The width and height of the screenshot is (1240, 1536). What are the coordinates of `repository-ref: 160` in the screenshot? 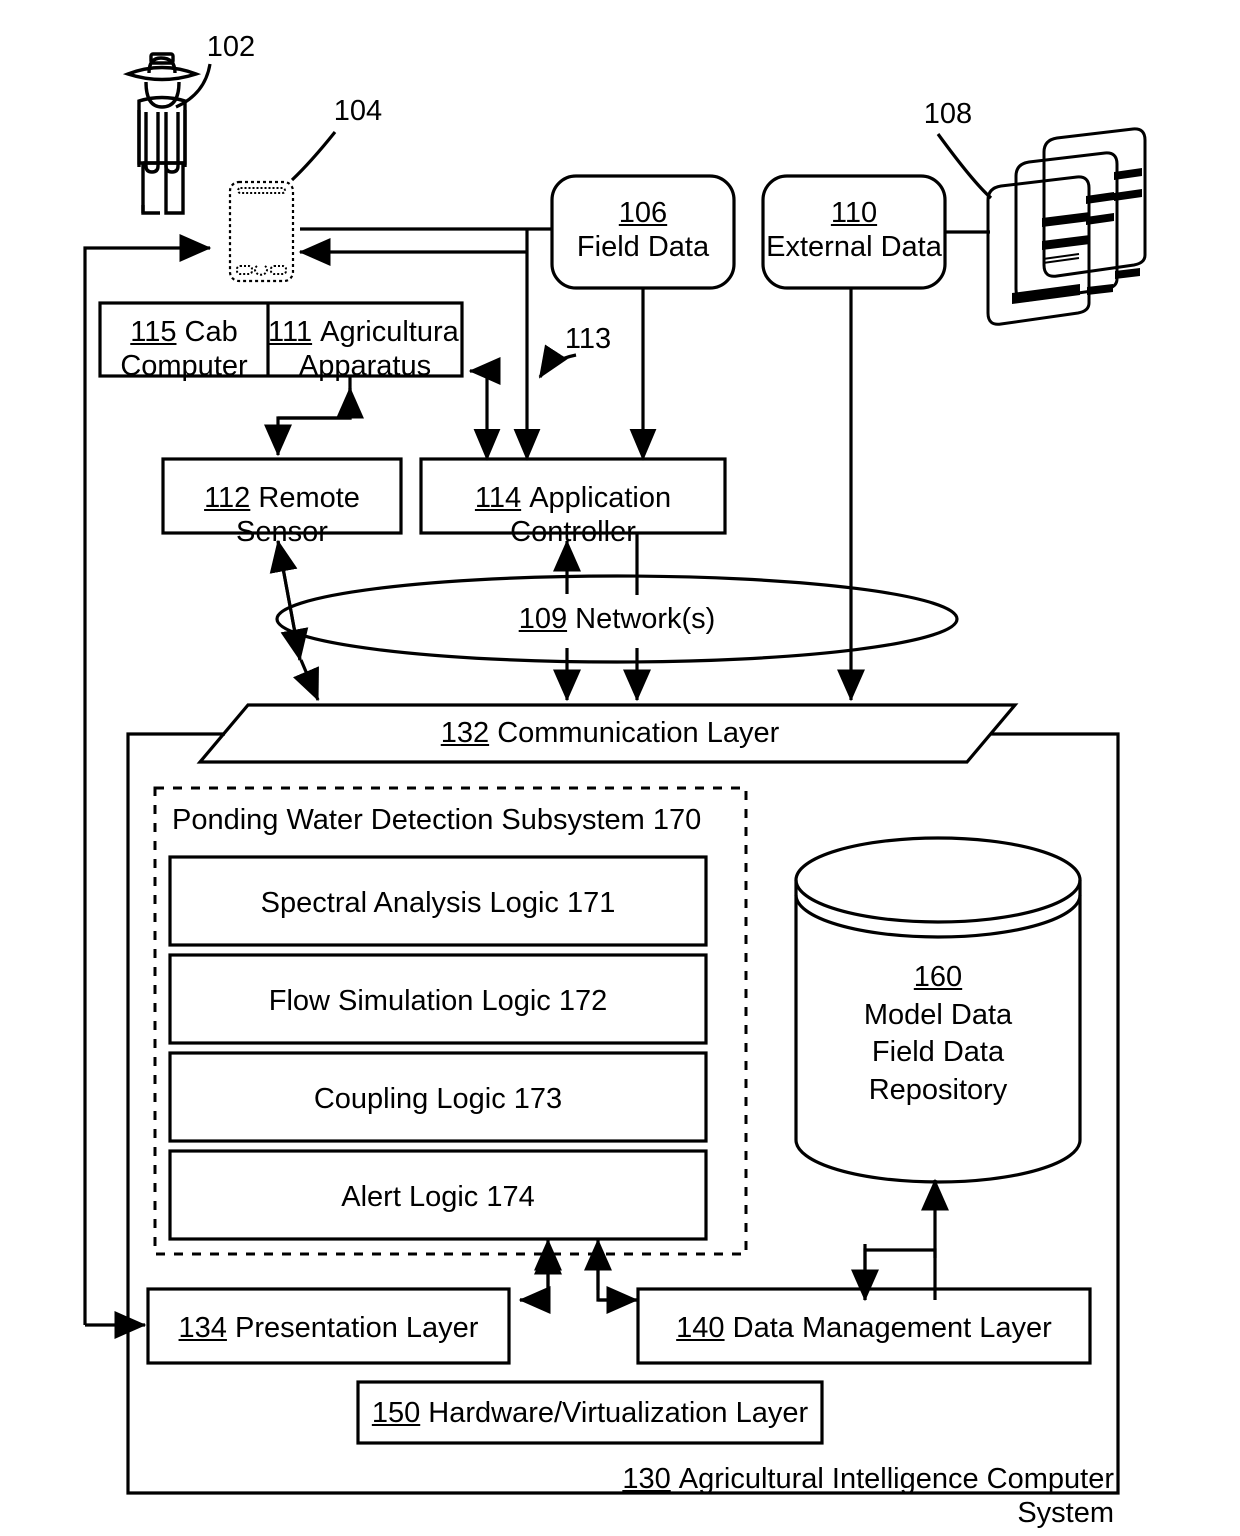 It's located at (938, 977).